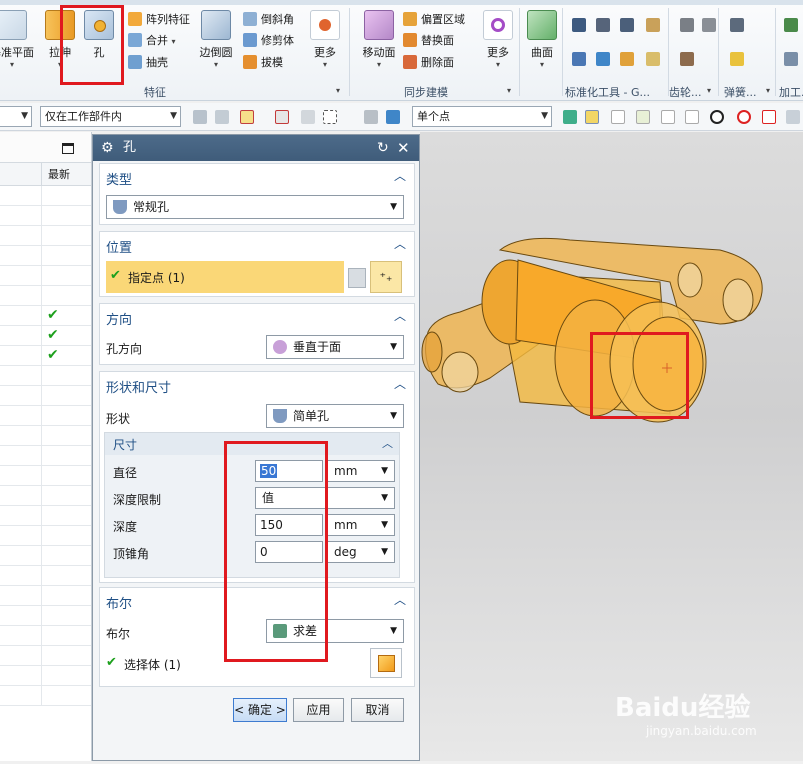 The image size is (803, 764). Describe the element at coordinates (737, 59) in the screenshot. I see `spring-tool-2-icon` at that location.